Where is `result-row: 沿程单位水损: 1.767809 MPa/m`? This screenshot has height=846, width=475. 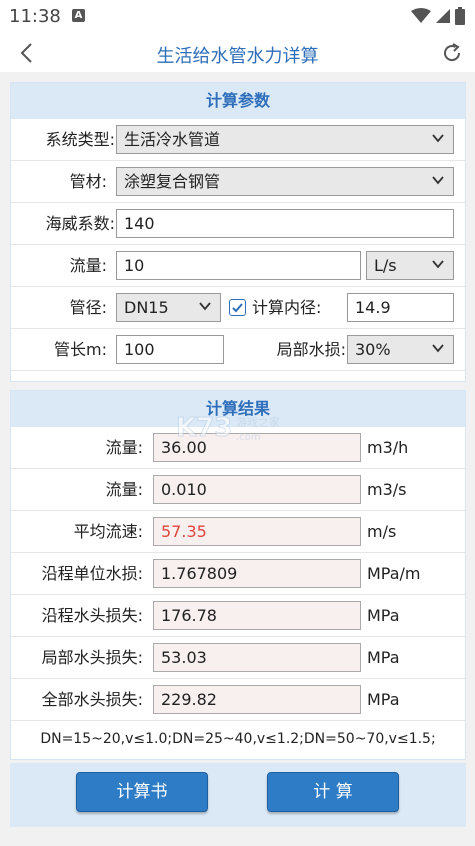
result-row: 沿程单位水损: 1.767809 MPa/m is located at coordinates (238, 574).